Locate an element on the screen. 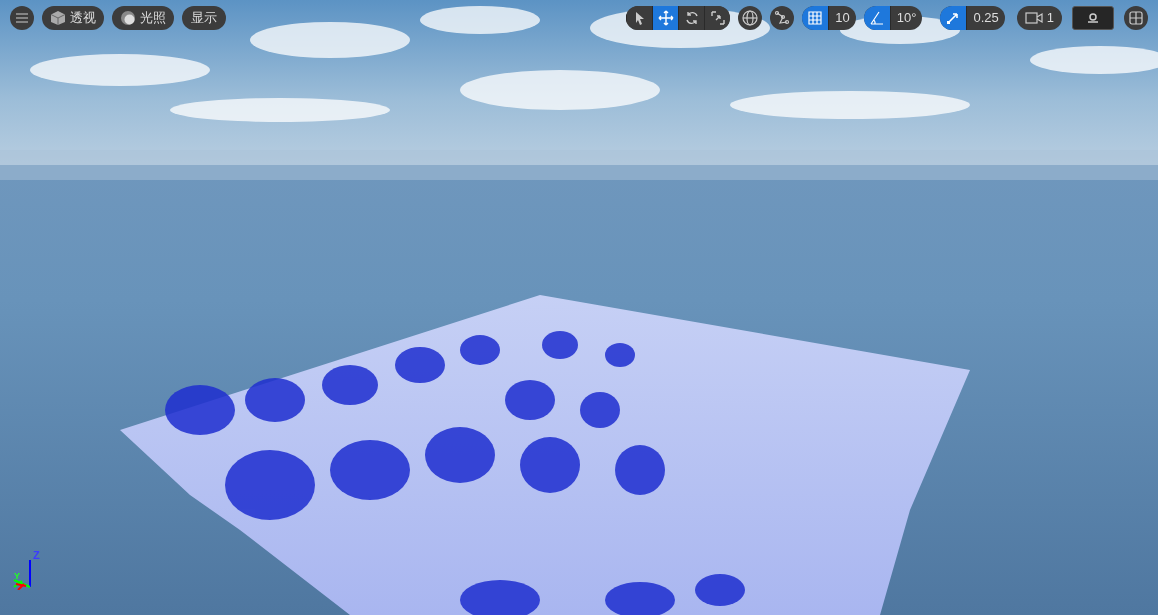  scale-tool-button is located at coordinates (717, 18).